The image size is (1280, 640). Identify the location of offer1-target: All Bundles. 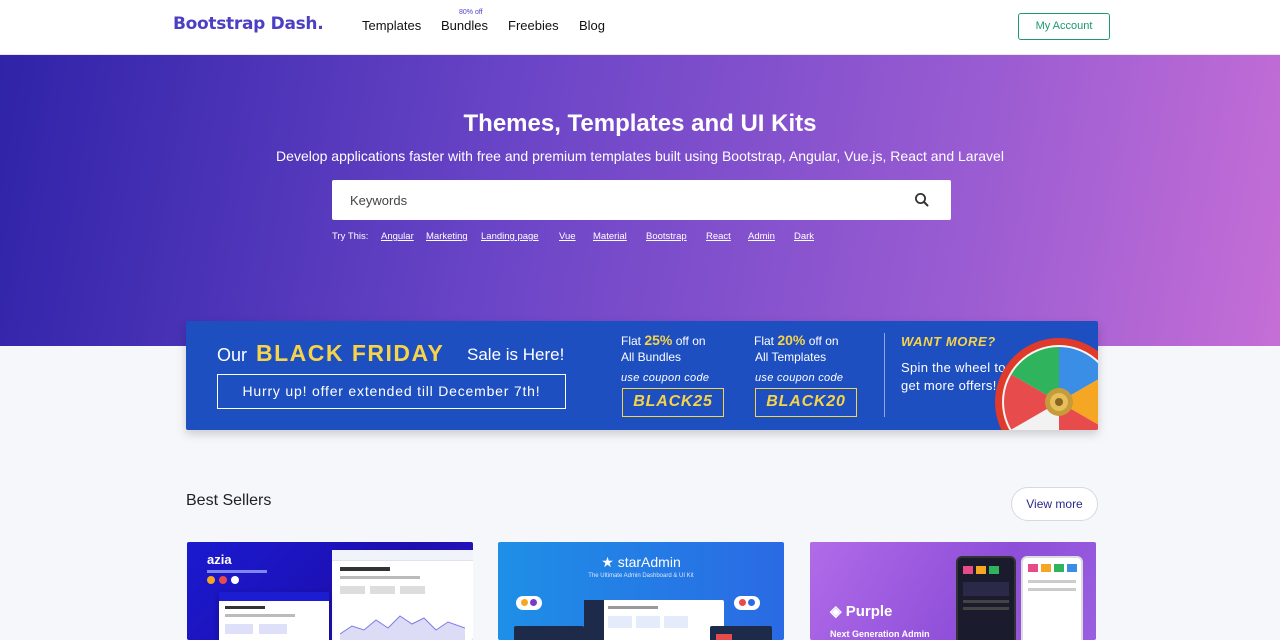
(651, 357).